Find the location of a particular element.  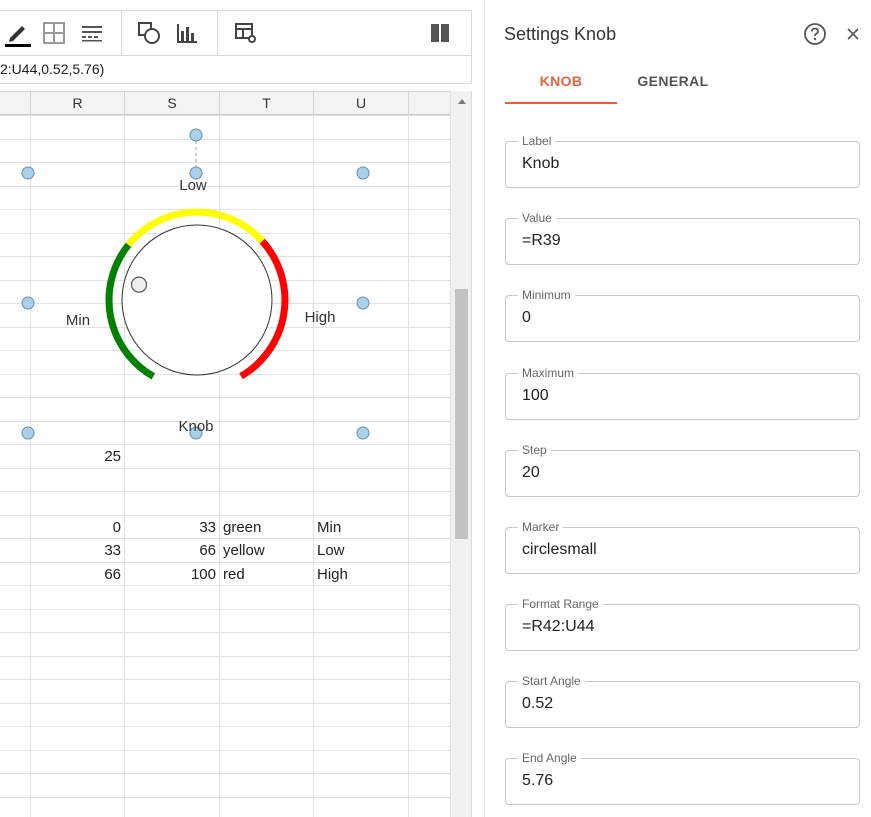

cell-s43: 66 is located at coordinates (170, 551).